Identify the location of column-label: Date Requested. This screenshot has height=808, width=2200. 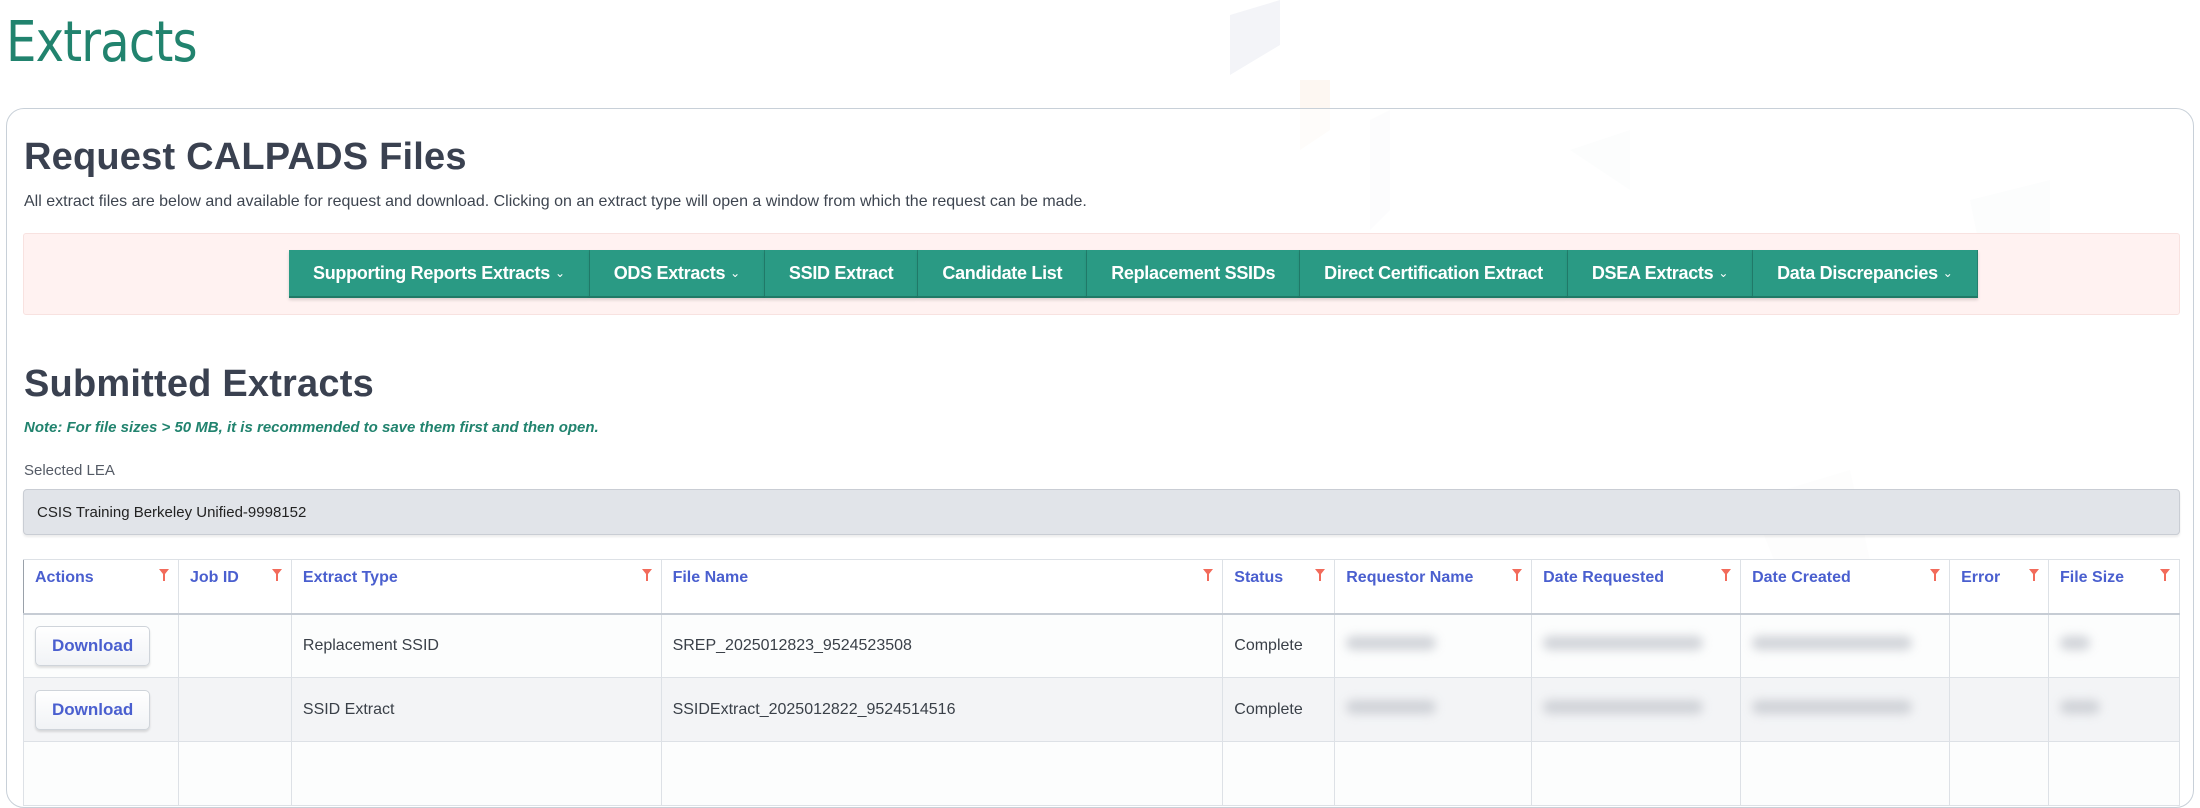
(1604, 577).